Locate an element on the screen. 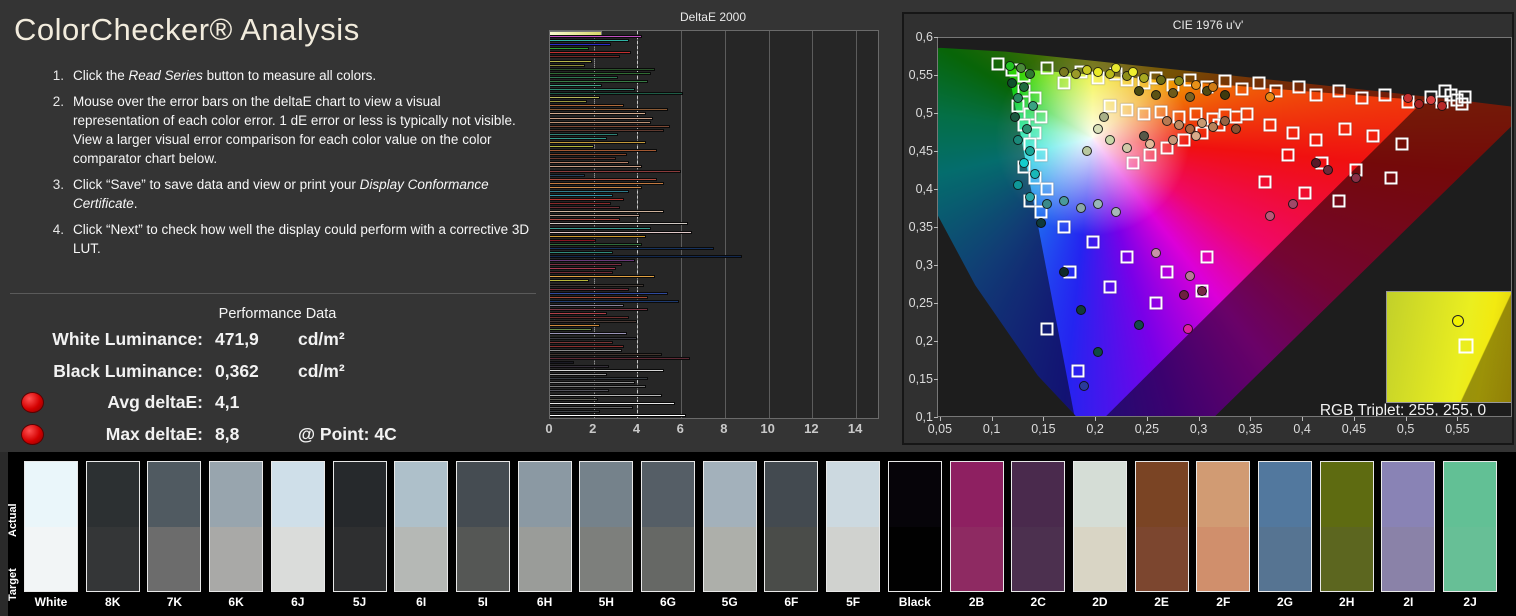 The image size is (1516, 616). swatch-5G is located at coordinates (729, 526).